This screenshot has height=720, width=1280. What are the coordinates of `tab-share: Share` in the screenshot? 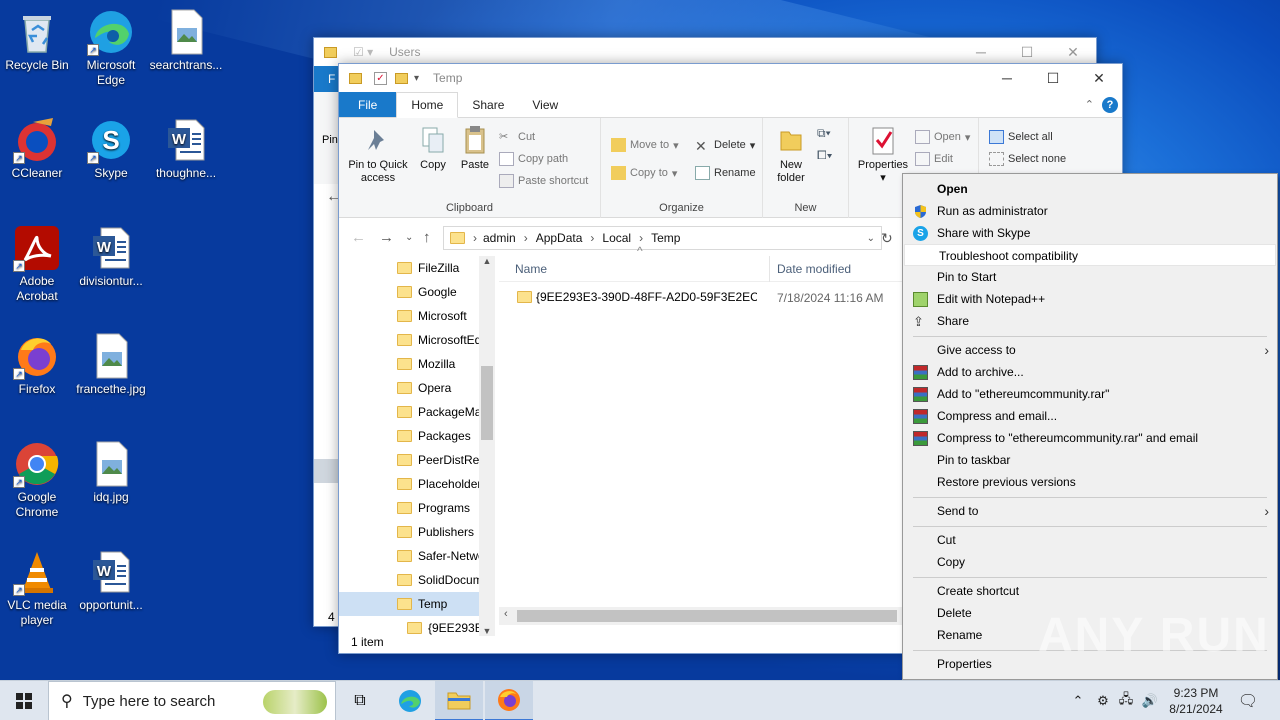 It's located at (488, 104).